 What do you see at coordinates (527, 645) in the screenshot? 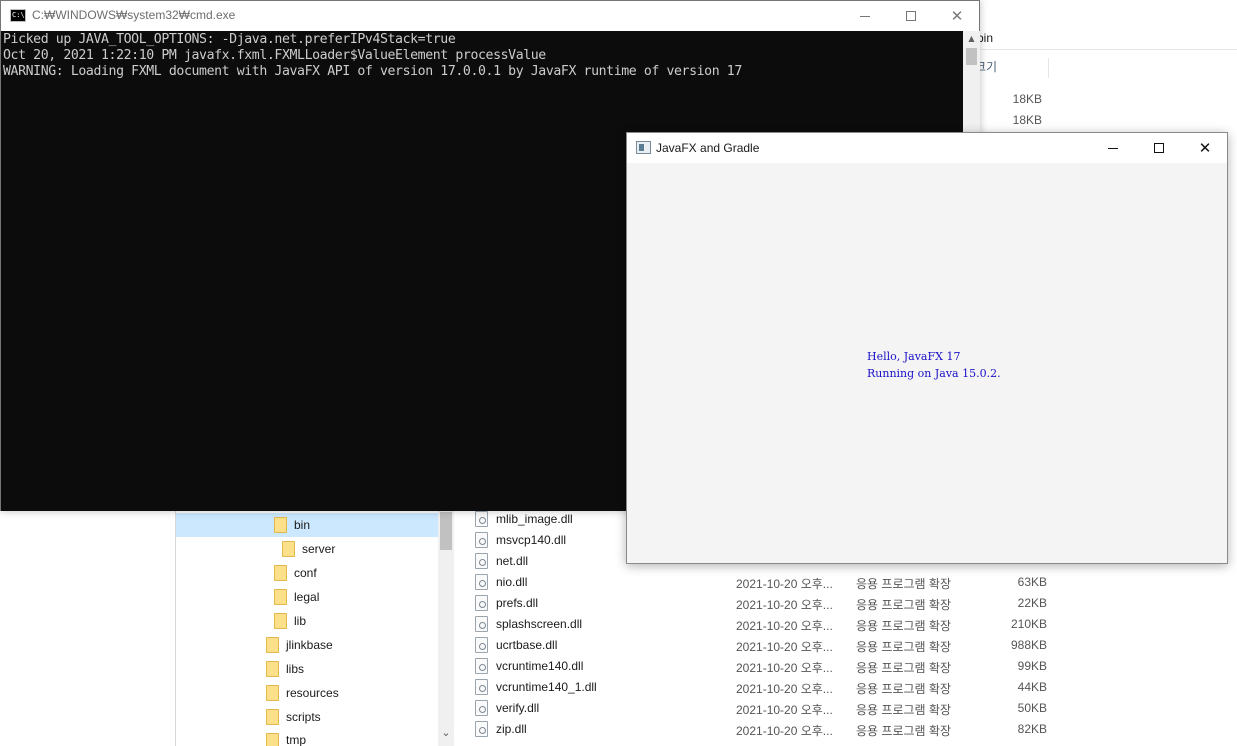
I see `file-name: ucrtbase.dll` at bounding box center [527, 645].